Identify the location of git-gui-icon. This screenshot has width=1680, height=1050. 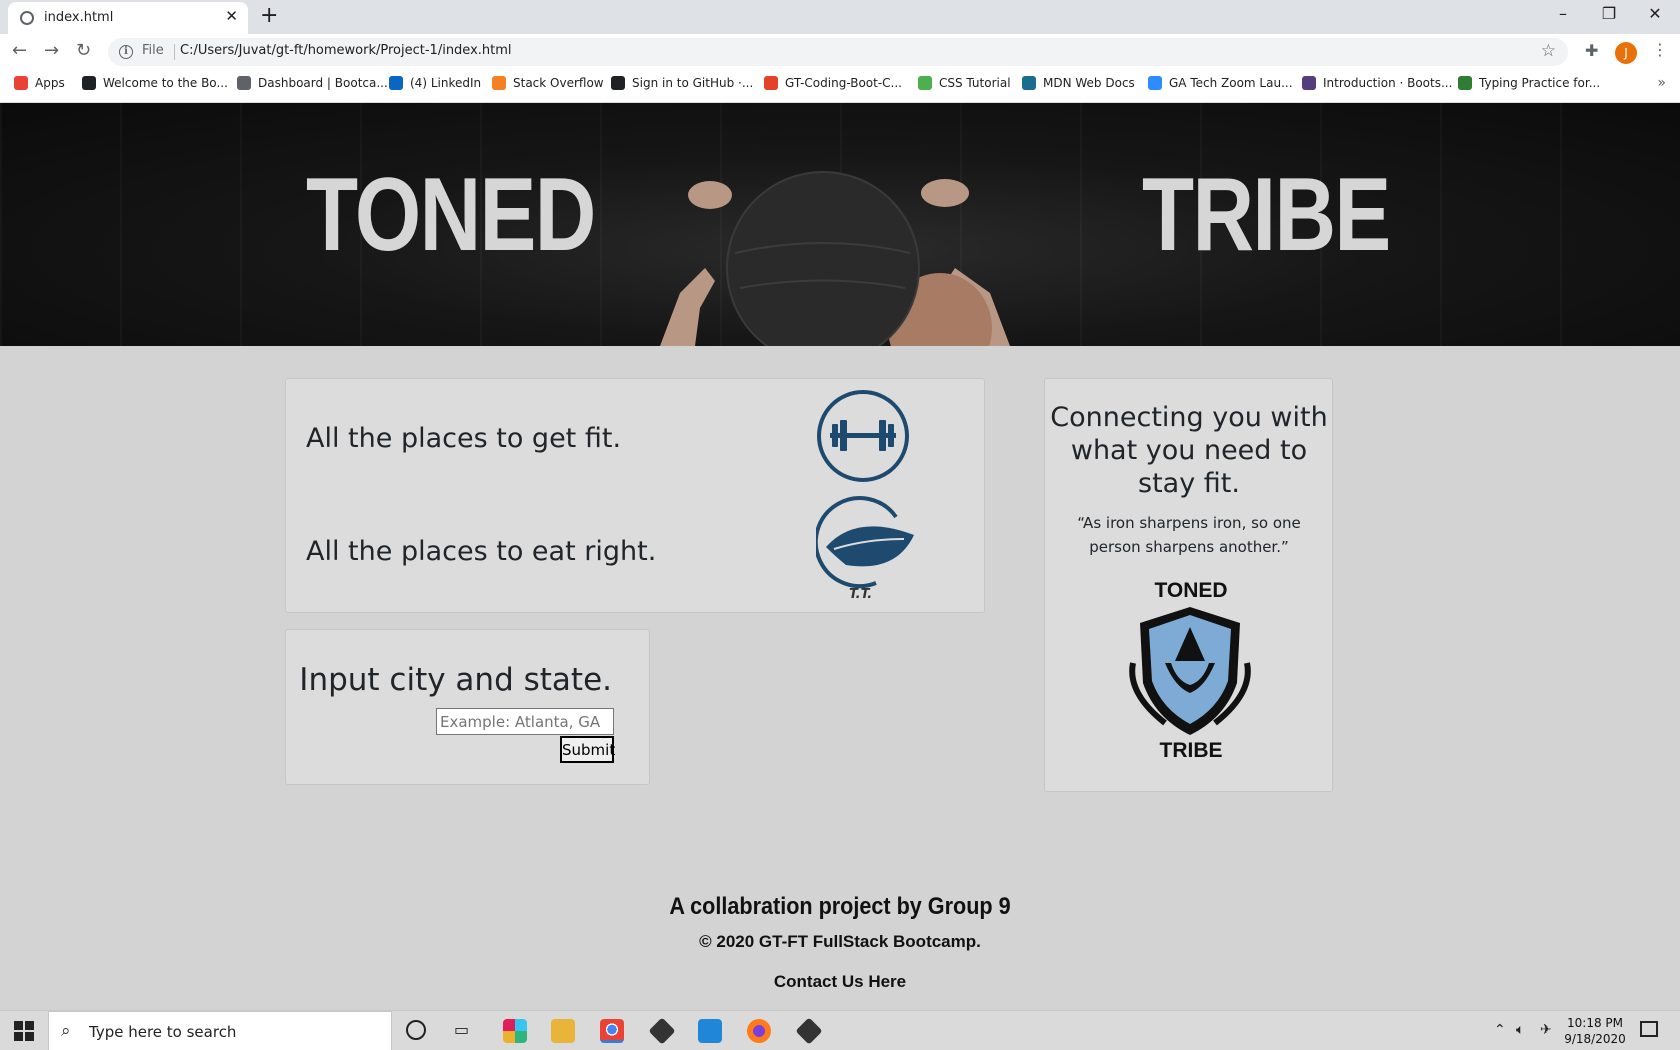
(809, 1031).